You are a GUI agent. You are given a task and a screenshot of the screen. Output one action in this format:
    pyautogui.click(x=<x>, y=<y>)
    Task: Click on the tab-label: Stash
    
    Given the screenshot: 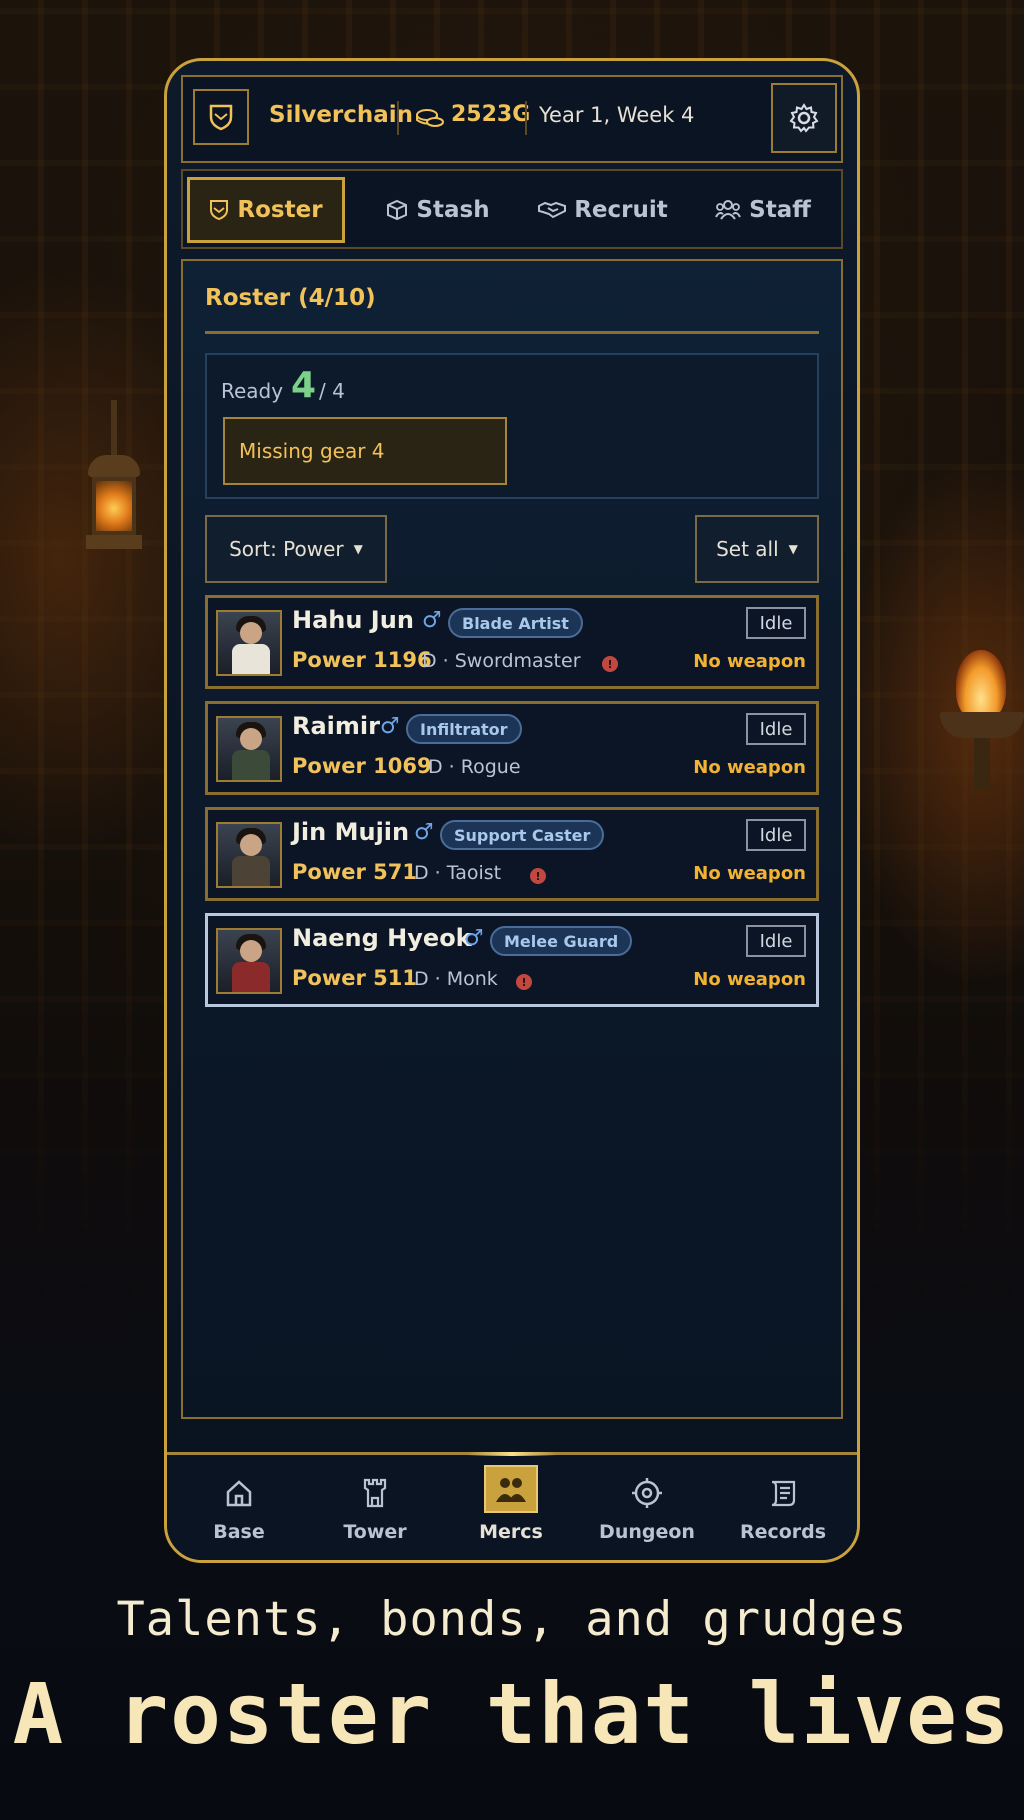 What is the action you would take?
    pyautogui.click(x=453, y=210)
    